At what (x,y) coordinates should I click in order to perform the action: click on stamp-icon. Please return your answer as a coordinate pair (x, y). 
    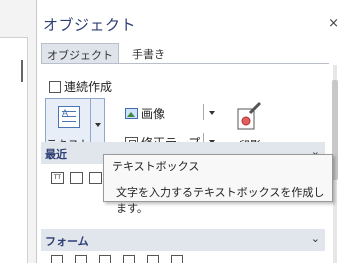
    Looking at the image, I should click on (249, 115).